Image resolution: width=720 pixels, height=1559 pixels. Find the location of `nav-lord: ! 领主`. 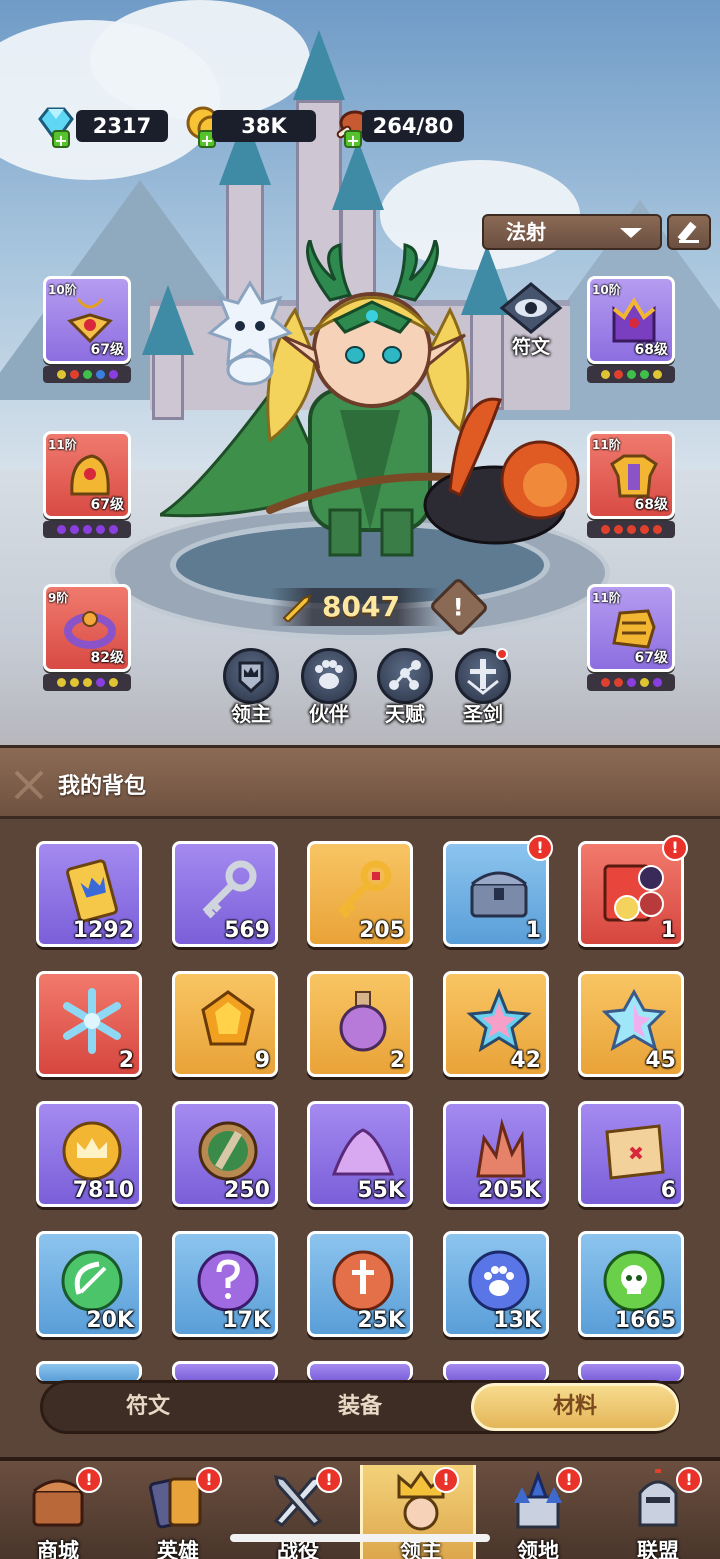

nav-lord: ! 领主 is located at coordinates (418, 1512).